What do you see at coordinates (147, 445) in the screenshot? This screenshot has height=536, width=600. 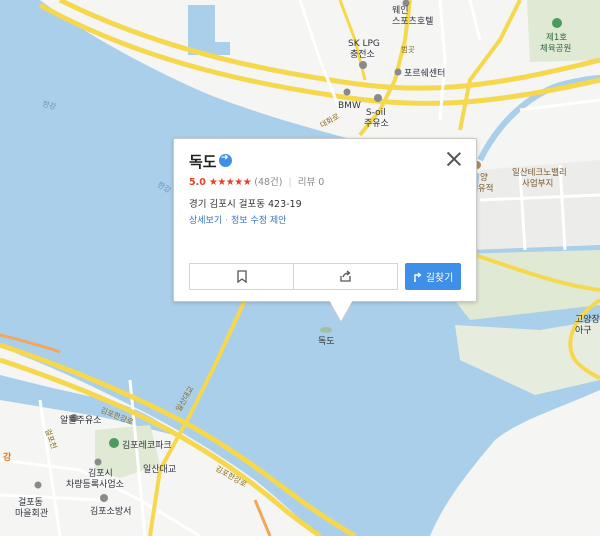 I see `label-gimpo-eco: 김포레코파크` at bounding box center [147, 445].